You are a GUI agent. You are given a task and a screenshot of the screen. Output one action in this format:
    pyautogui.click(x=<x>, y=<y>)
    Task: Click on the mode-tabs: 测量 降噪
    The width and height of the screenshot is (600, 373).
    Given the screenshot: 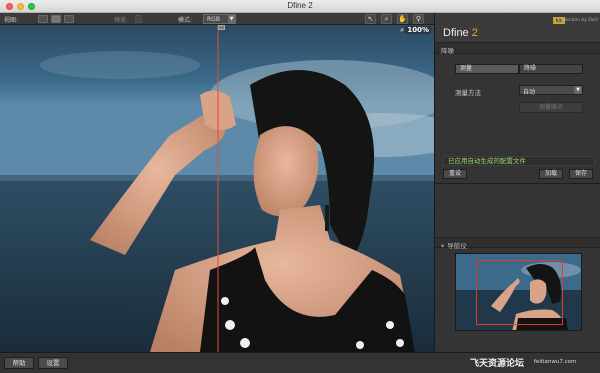 What is the action you would take?
    pyautogui.click(x=519, y=69)
    